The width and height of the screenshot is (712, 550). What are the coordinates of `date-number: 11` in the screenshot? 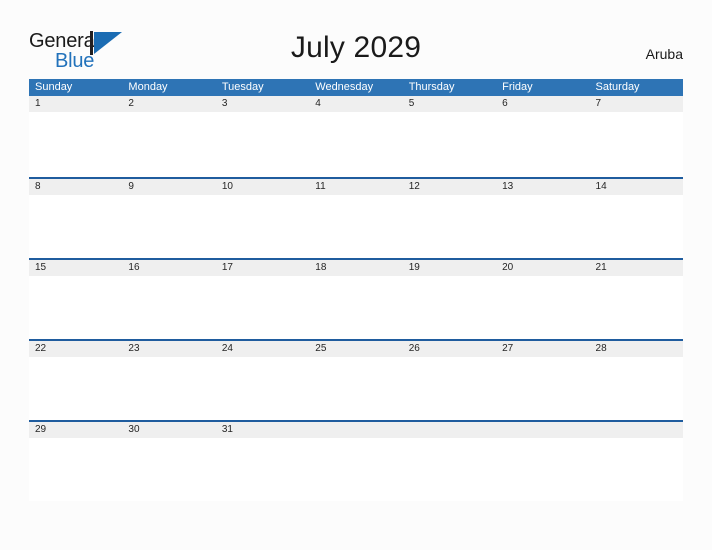 It's located at (355, 187).